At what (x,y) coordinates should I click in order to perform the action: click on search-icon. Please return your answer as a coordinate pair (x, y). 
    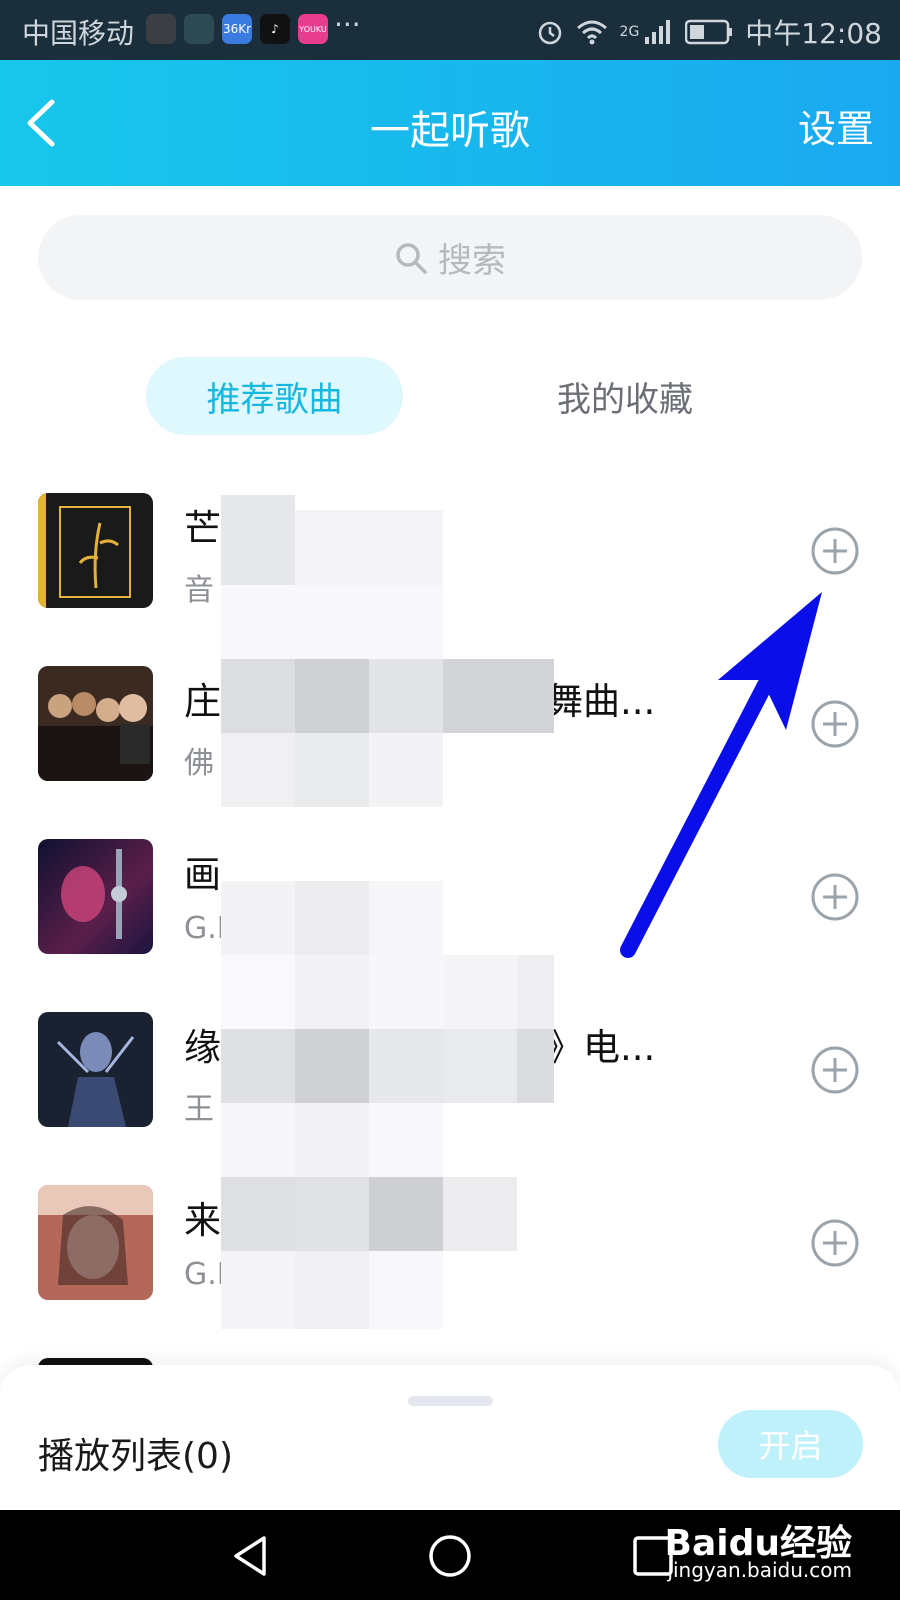
    Looking at the image, I should click on (411, 258).